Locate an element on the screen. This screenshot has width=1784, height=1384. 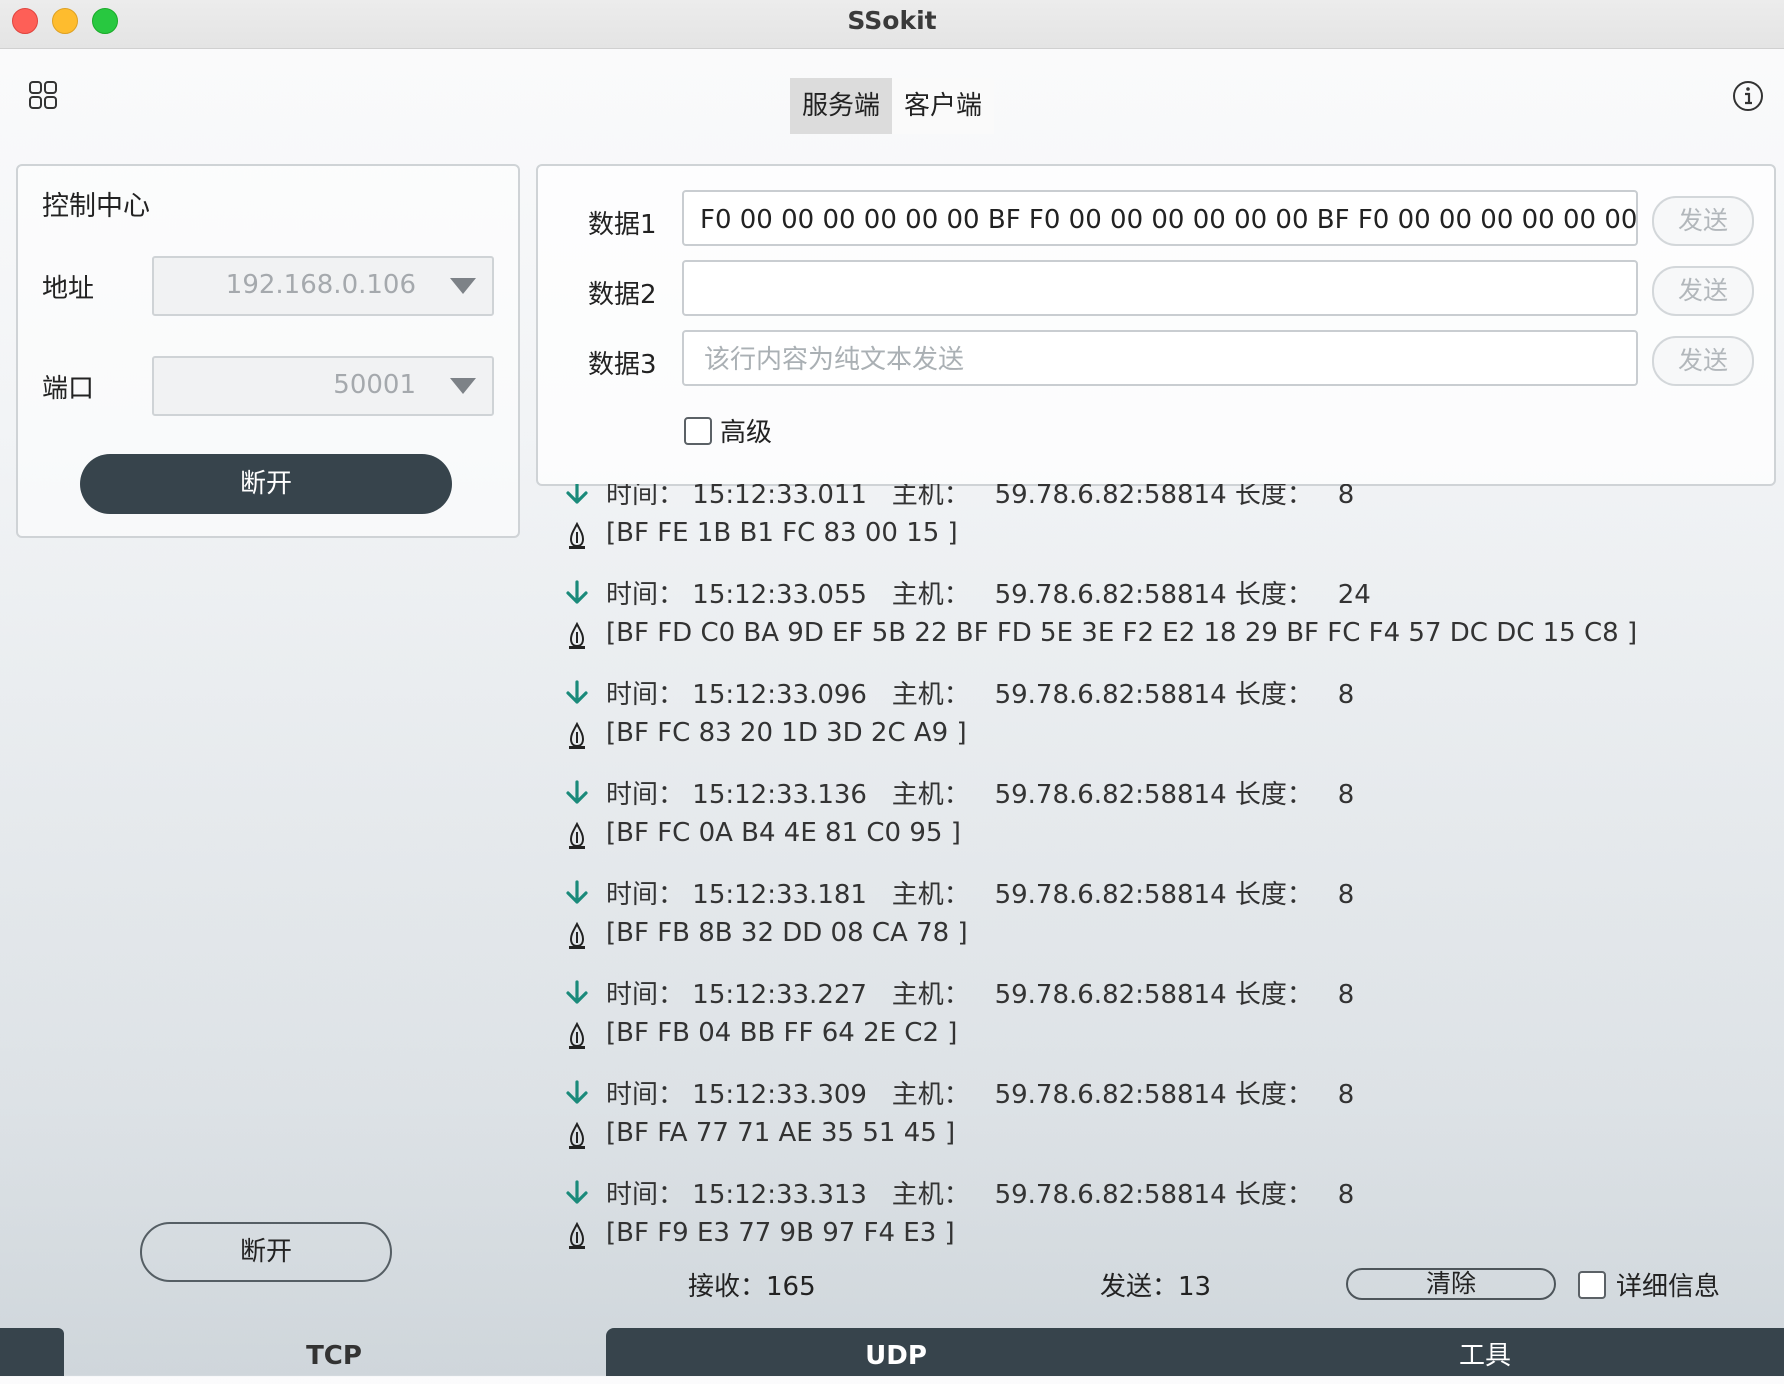
bottom-disconnect-button: 断开 is located at coordinates (266, 1252).